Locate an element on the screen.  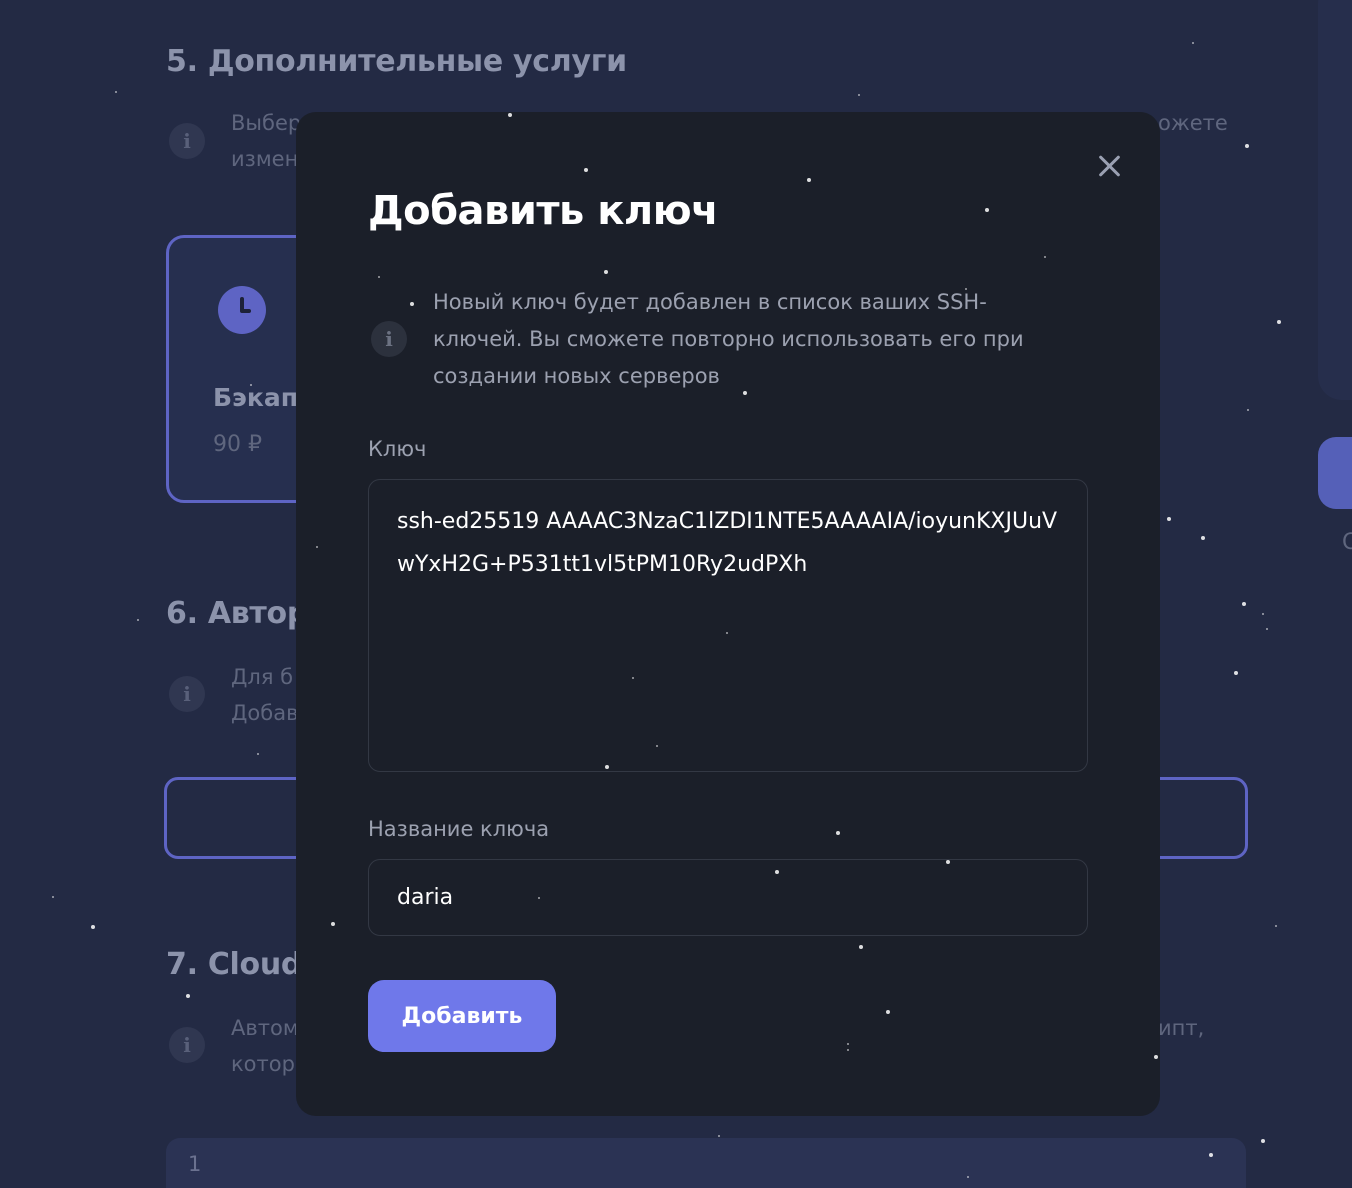
right-side-panel is located at coordinates (1335, 200).